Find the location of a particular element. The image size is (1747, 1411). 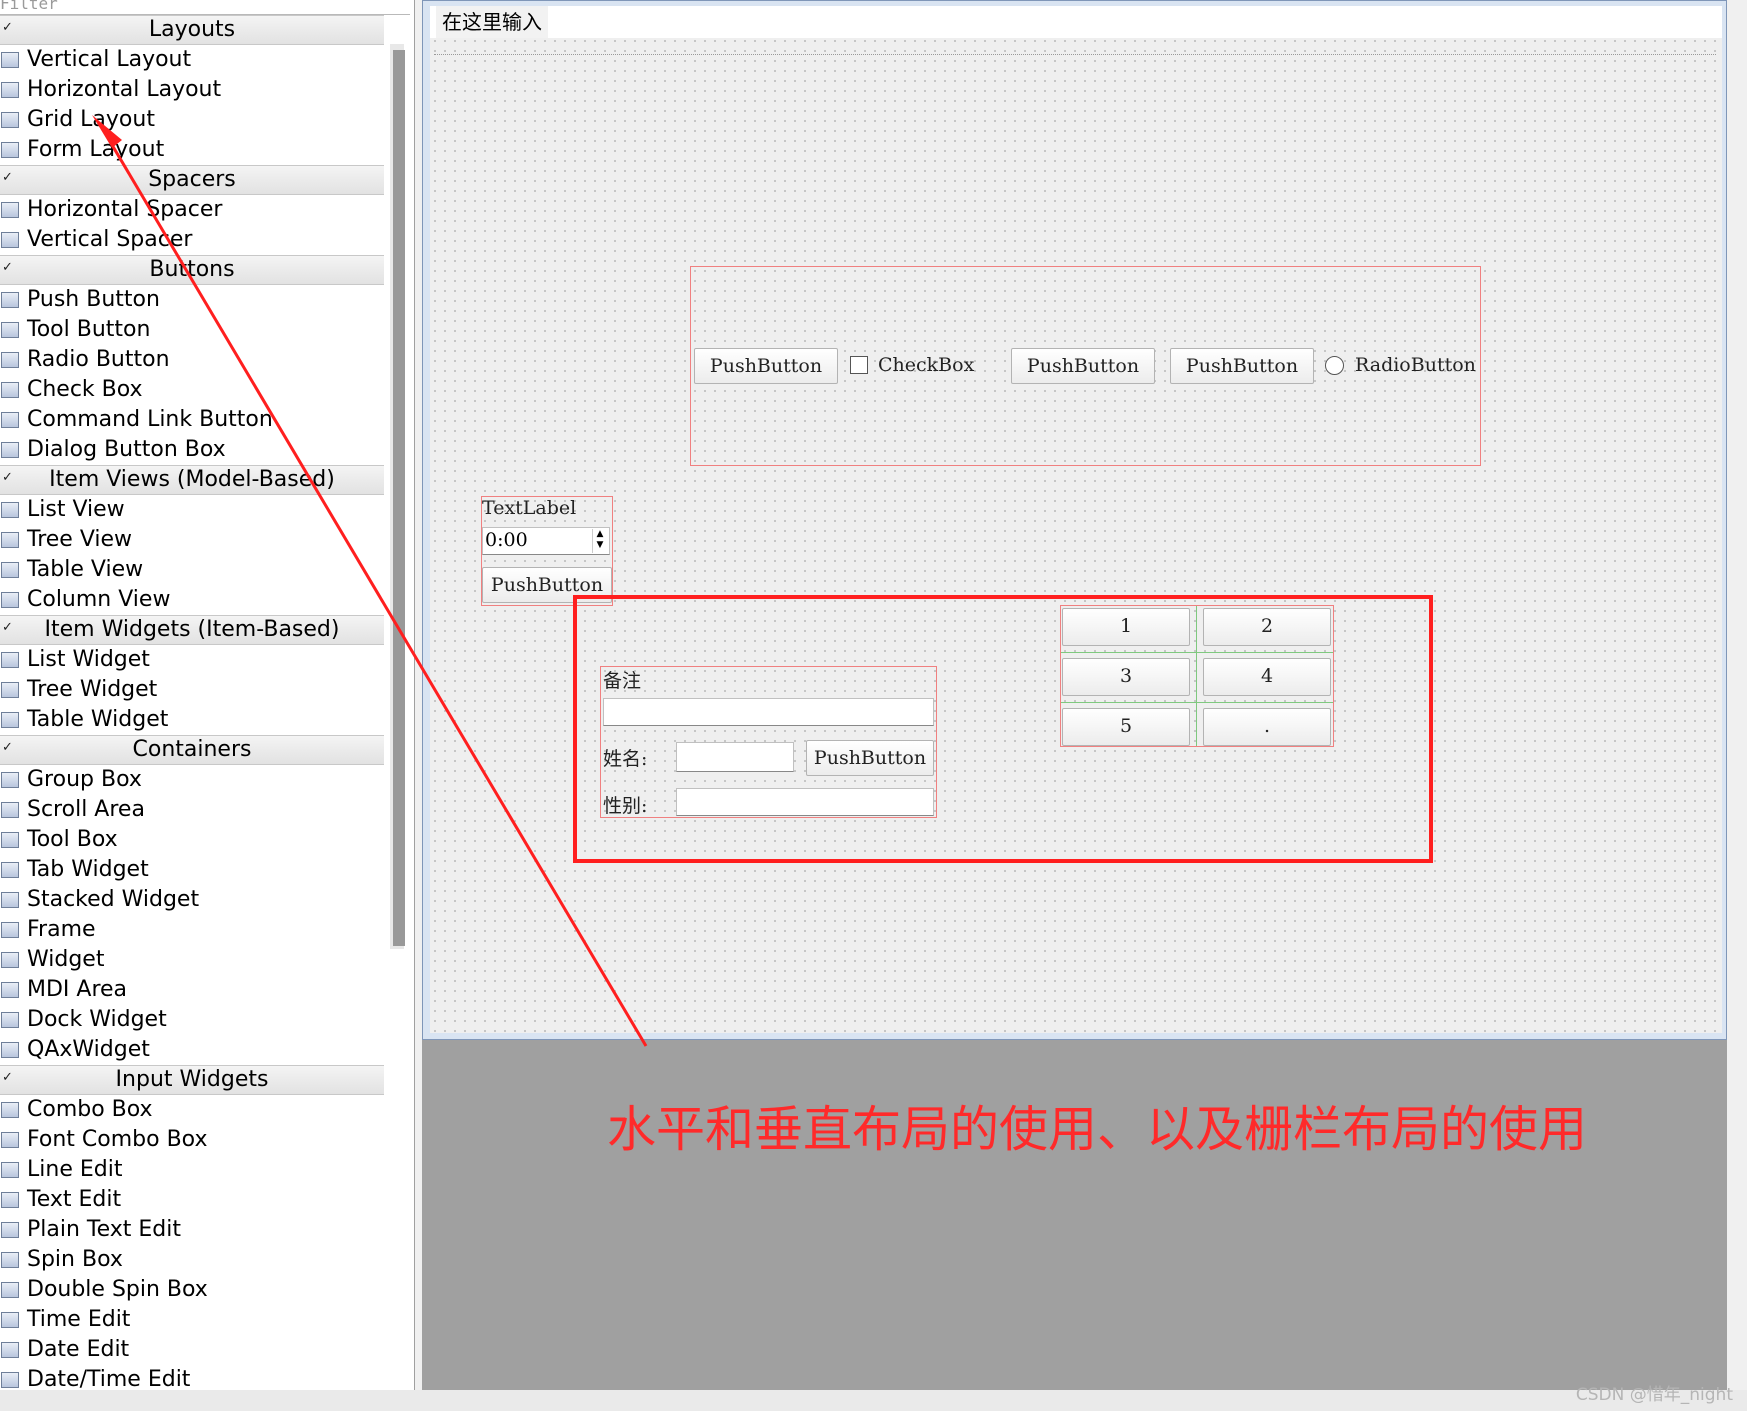

widget-item: Frame is located at coordinates (192, 930).